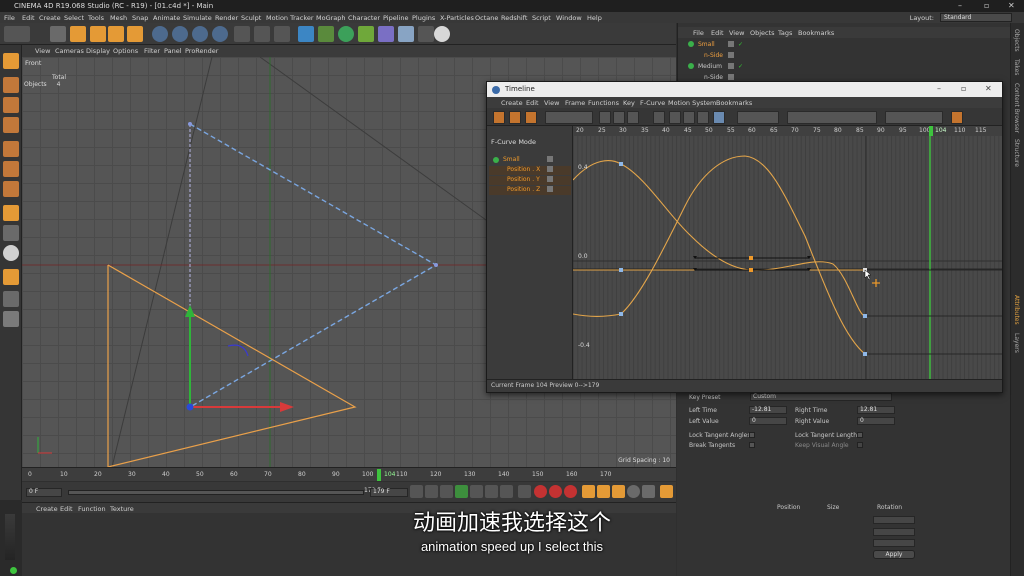 The image size is (1024, 576). What do you see at coordinates (486, 18) in the screenshot?
I see `menu-item: Octane` at bounding box center [486, 18].